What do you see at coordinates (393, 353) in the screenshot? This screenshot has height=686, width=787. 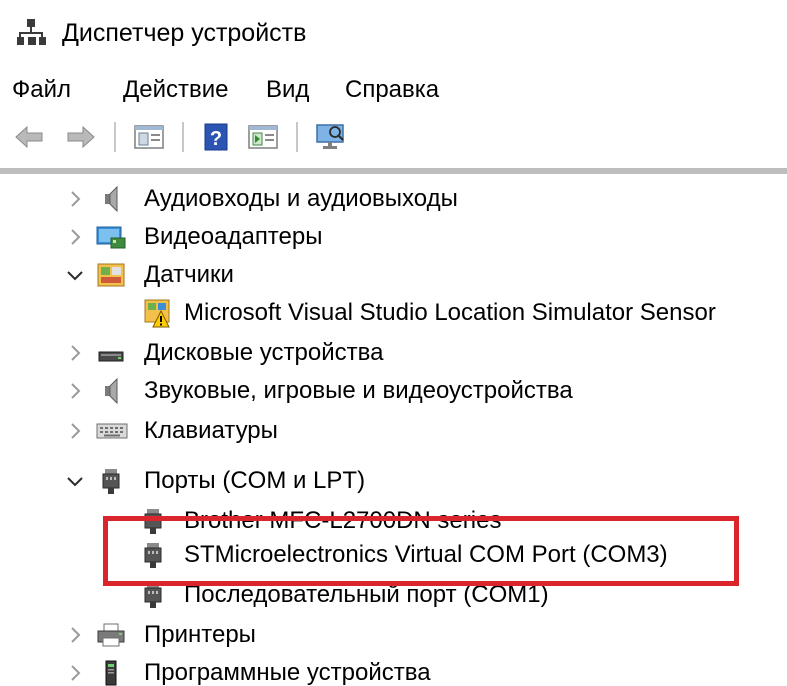 I see `tree-node-disk-drives: Дисковые устройства` at bounding box center [393, 353].